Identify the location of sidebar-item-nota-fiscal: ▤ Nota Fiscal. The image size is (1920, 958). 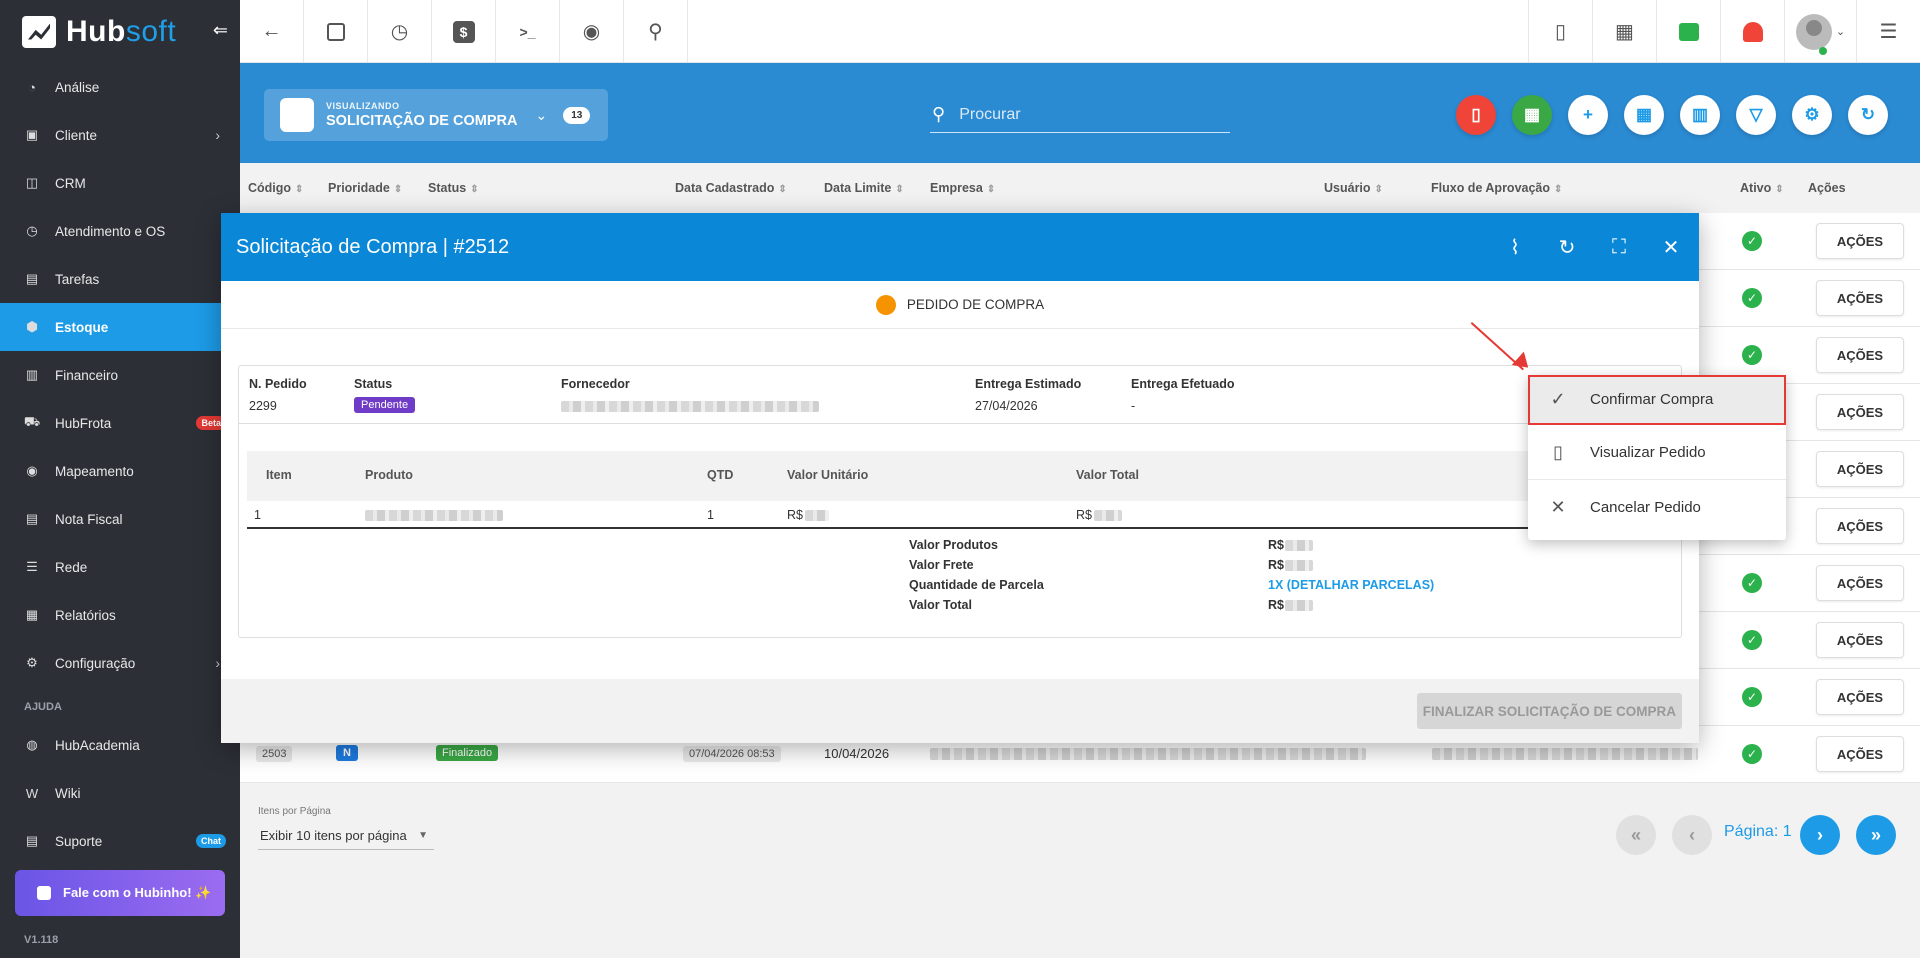
(120, 519).